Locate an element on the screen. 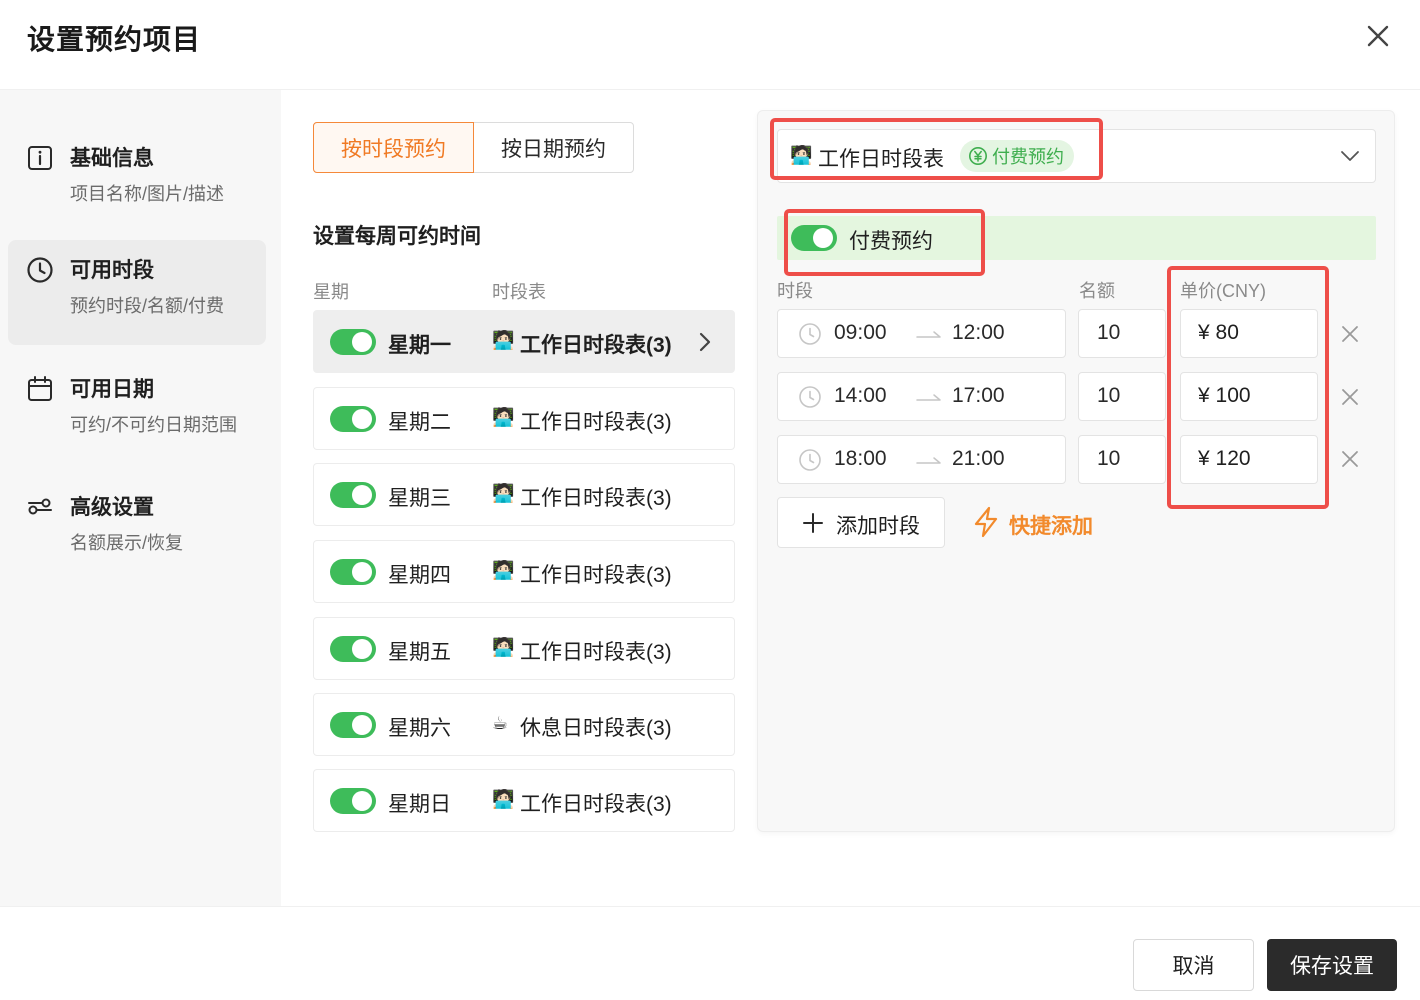 The image size is (1420, 1000). time-range-picker: 09:00 12:00 is located at coordinates (921, 333).